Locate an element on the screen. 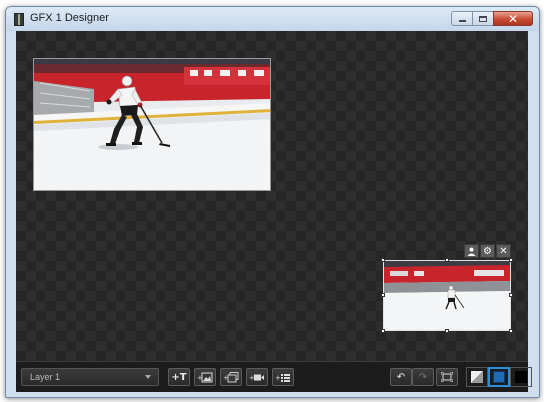  background-black-icon is located at coordinates (521, 377).